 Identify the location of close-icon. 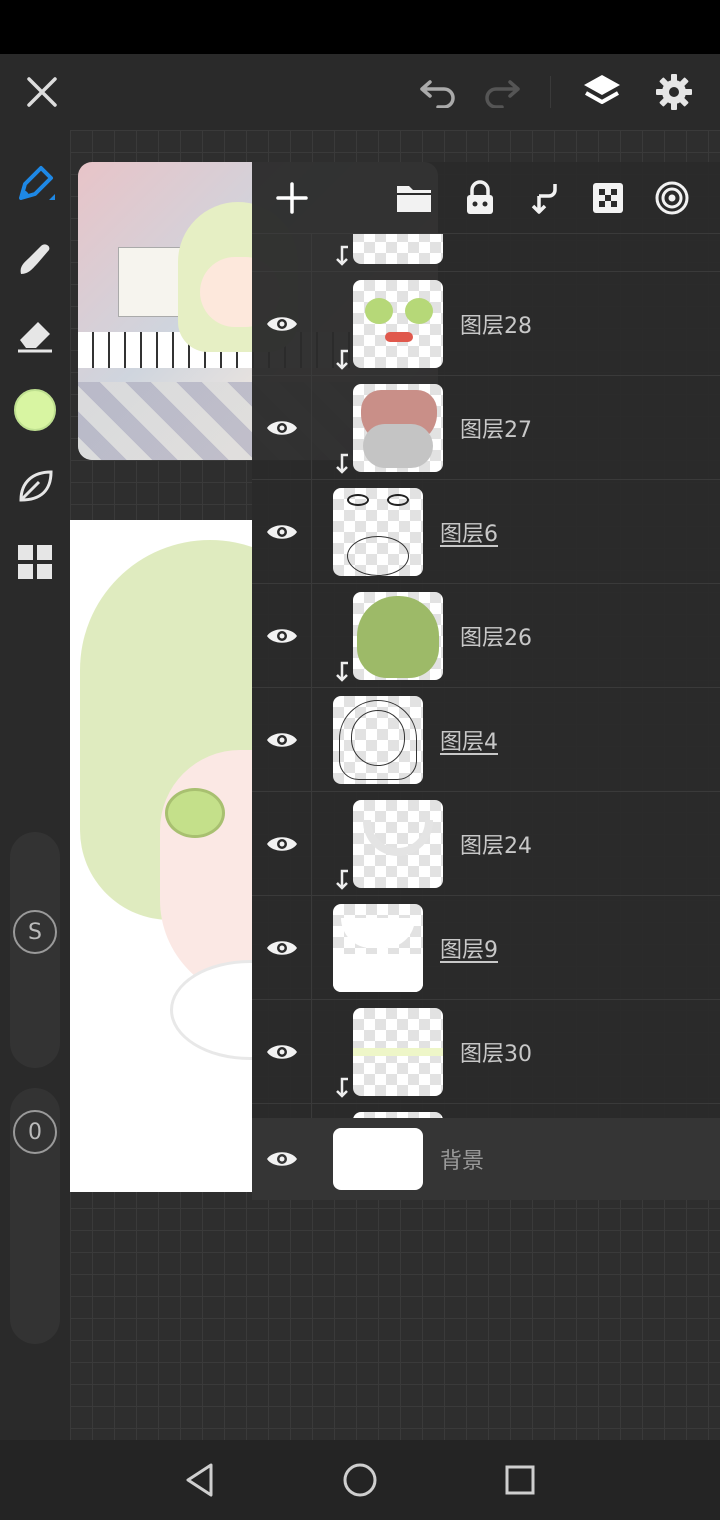
(42, 92).